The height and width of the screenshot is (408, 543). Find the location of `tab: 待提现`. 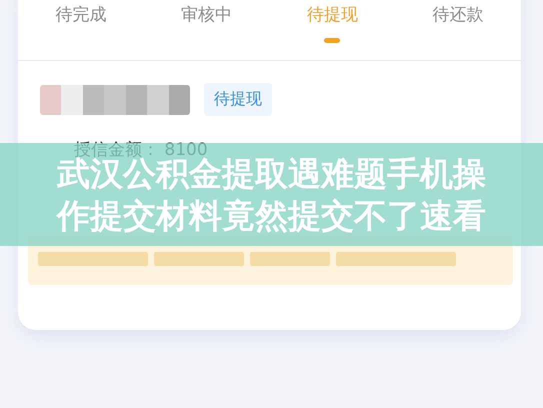

tab: 待提现 is located at coordinates (333, 30).